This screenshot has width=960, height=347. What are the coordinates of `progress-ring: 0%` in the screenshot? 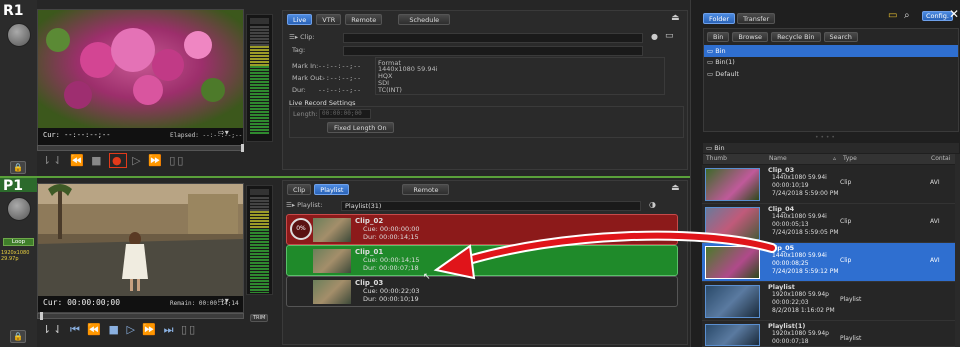 It's located at (301, 229).